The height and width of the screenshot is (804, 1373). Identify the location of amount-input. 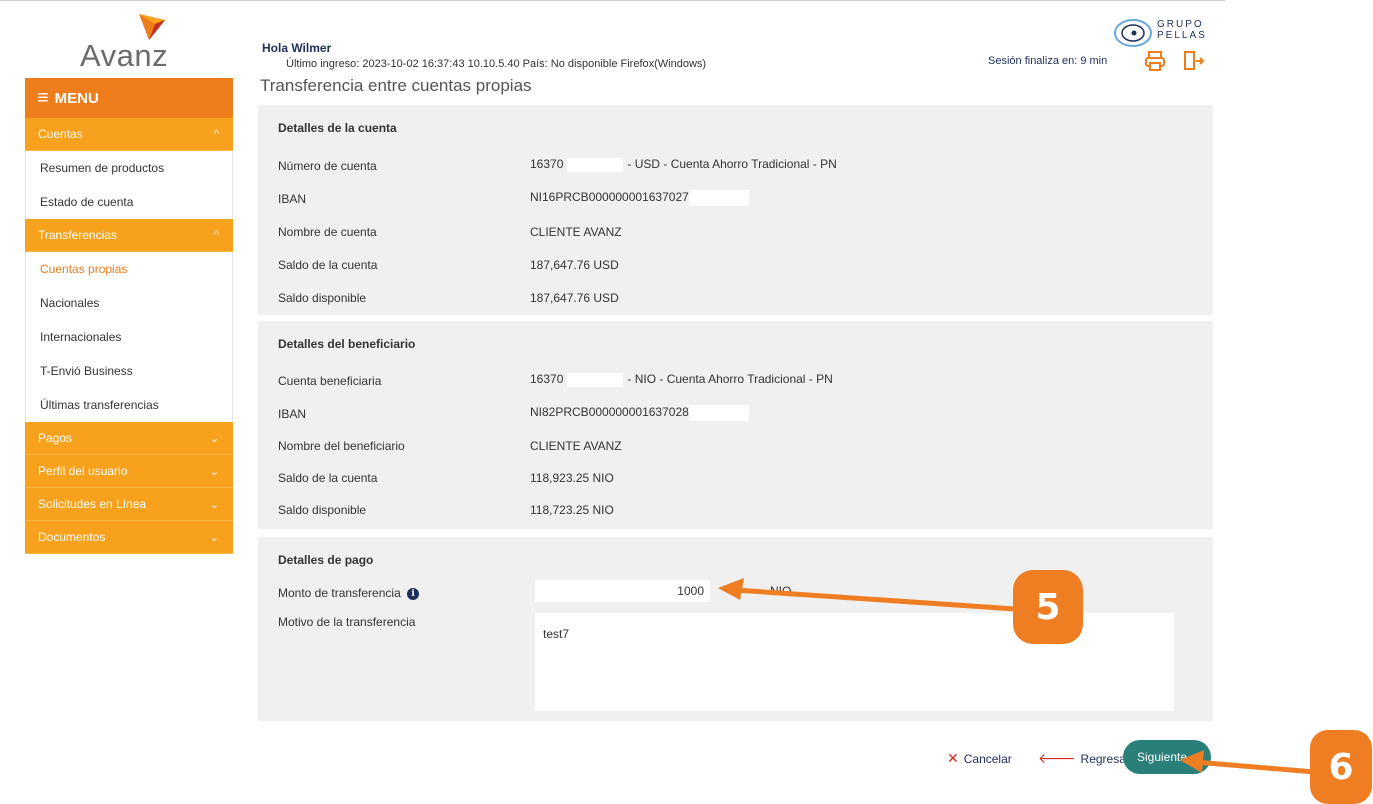
(622, 591).